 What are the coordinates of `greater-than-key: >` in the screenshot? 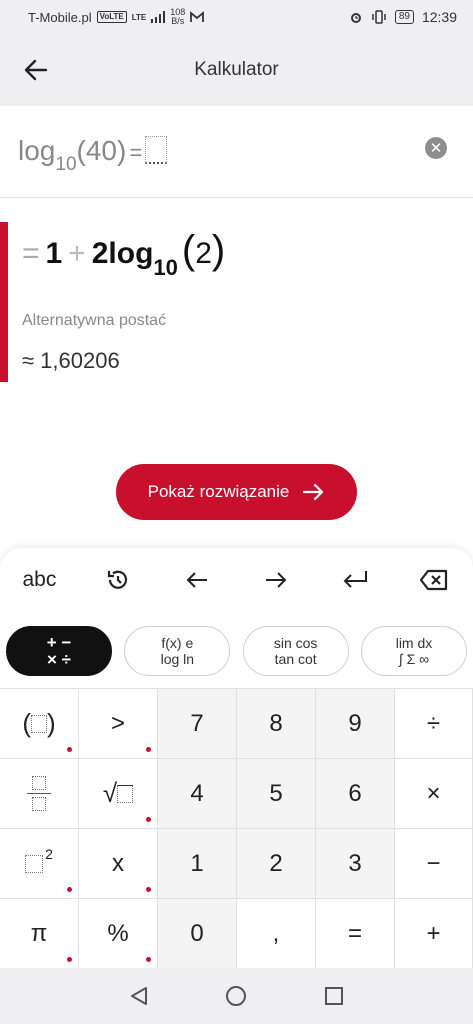 It's located at (118, 724).